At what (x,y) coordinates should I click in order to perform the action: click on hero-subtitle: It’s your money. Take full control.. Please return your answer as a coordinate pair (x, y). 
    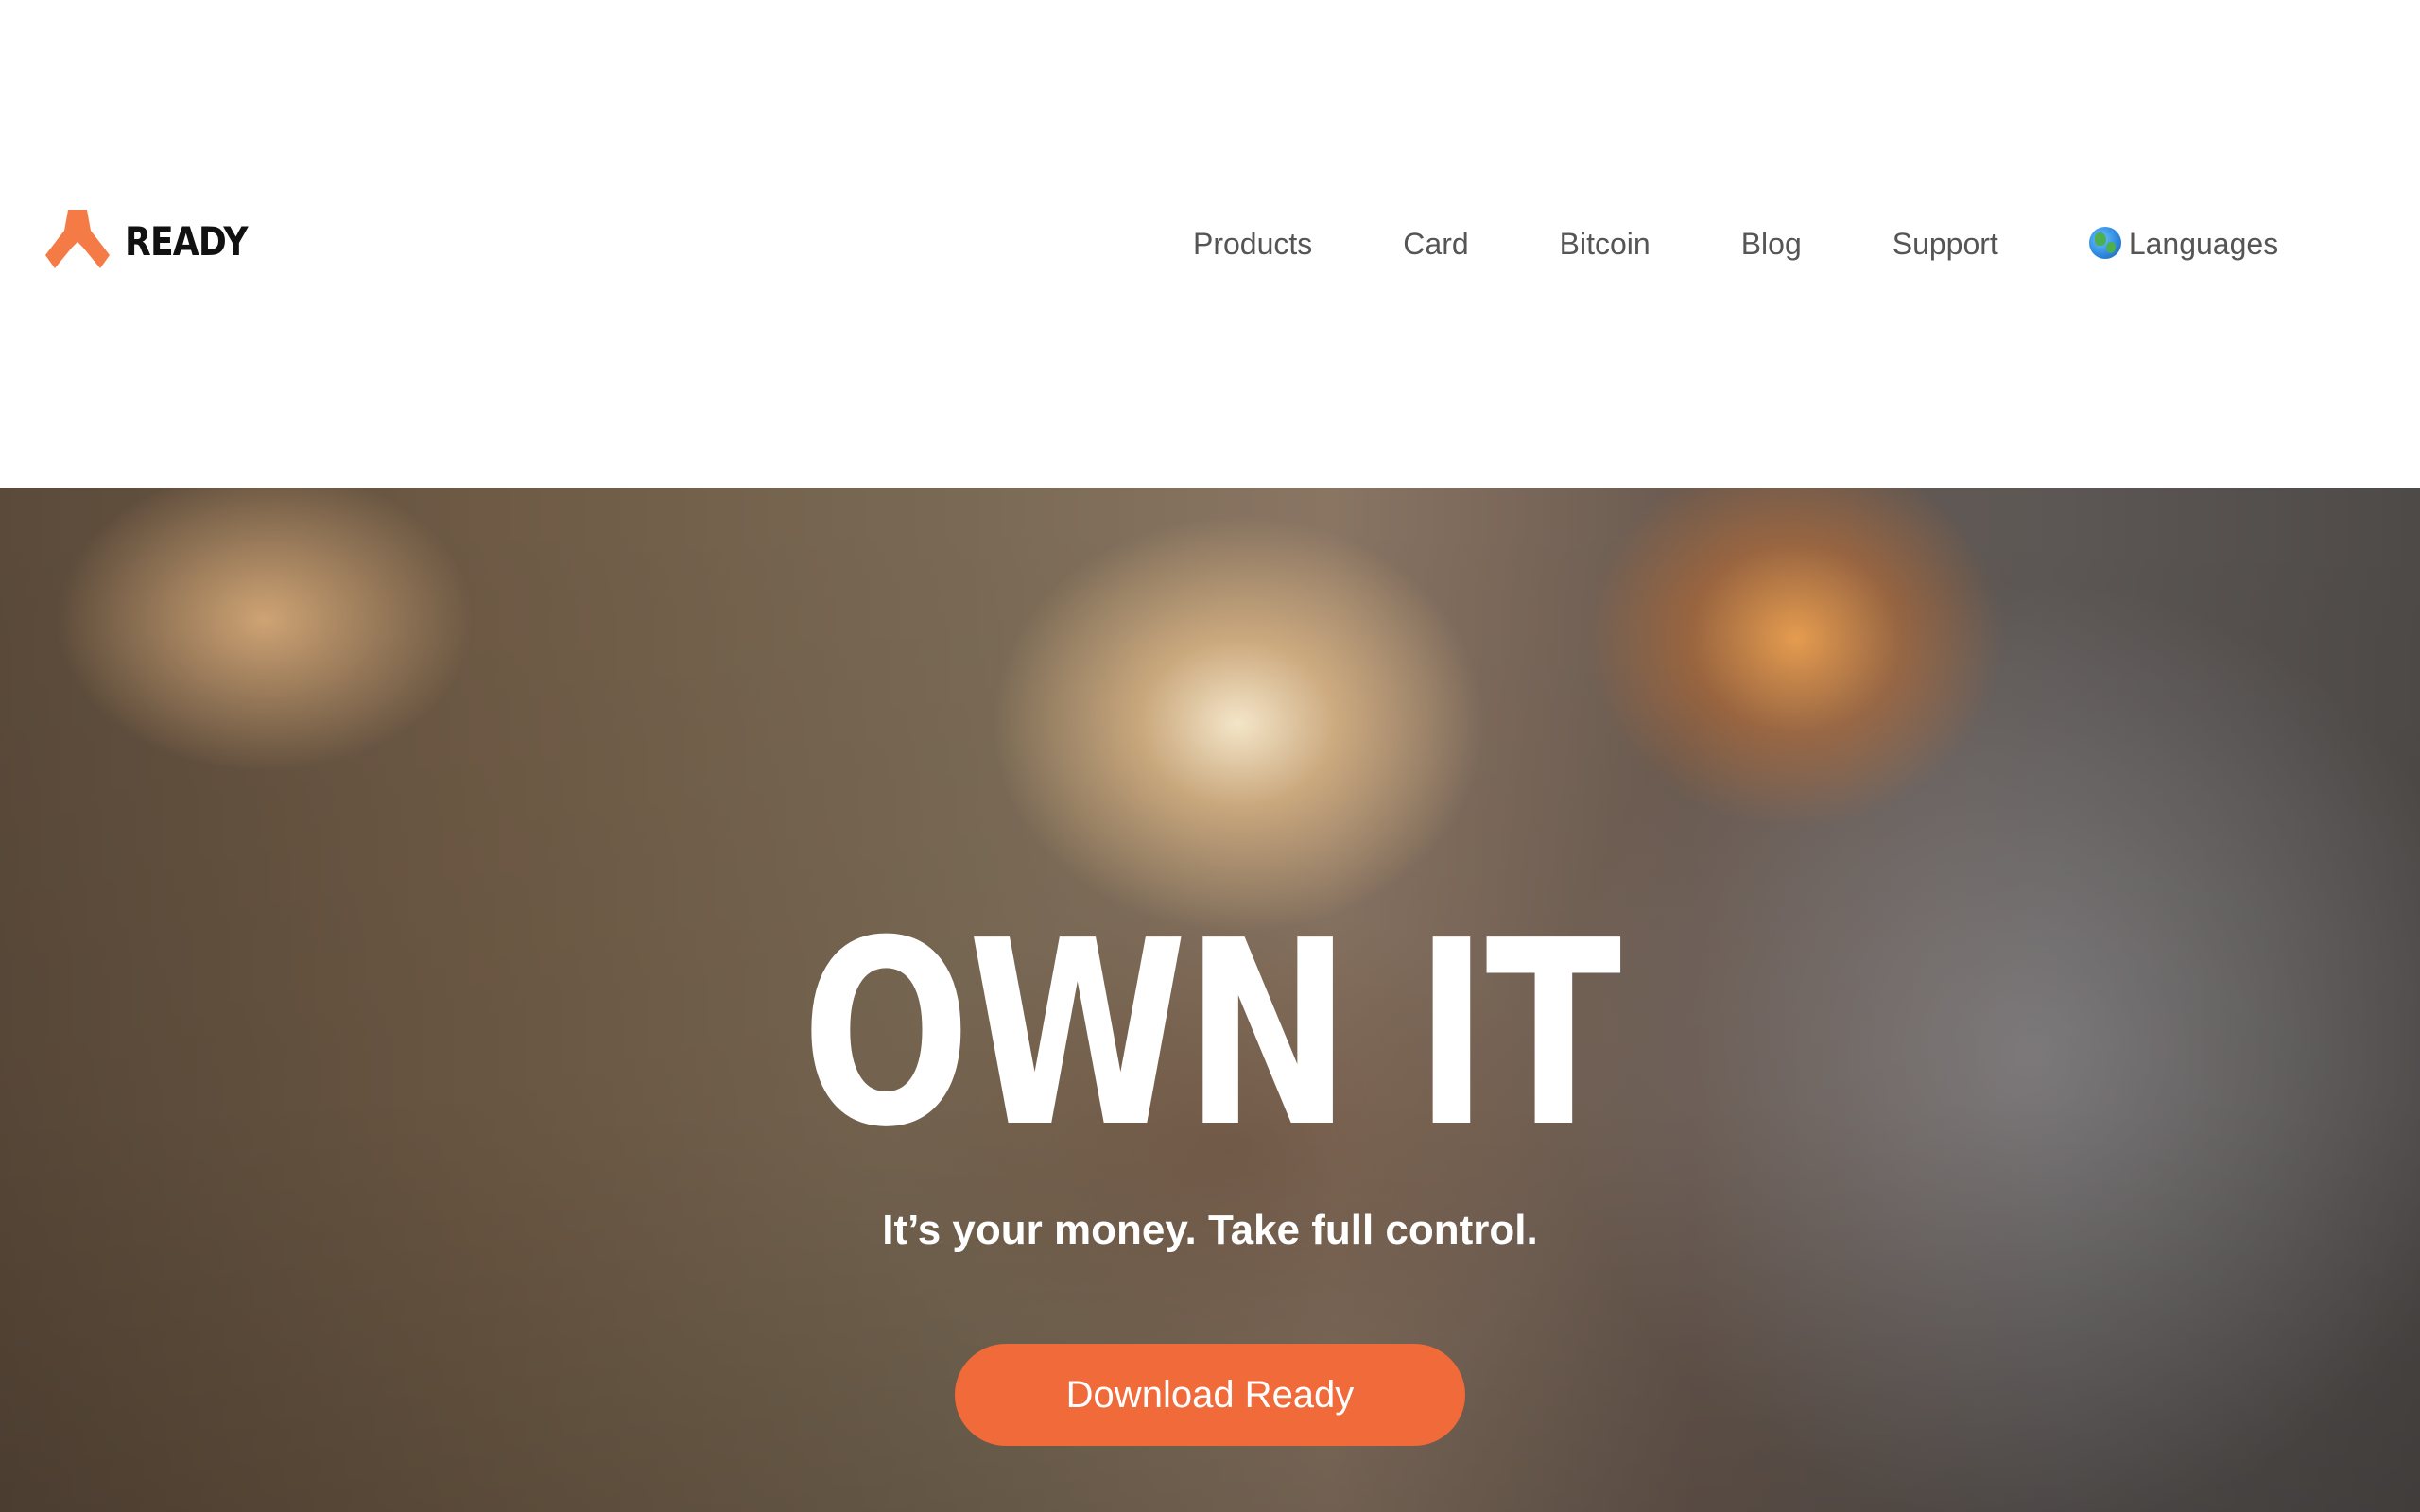
    Looking at the image, I should click on (1210, 1230).